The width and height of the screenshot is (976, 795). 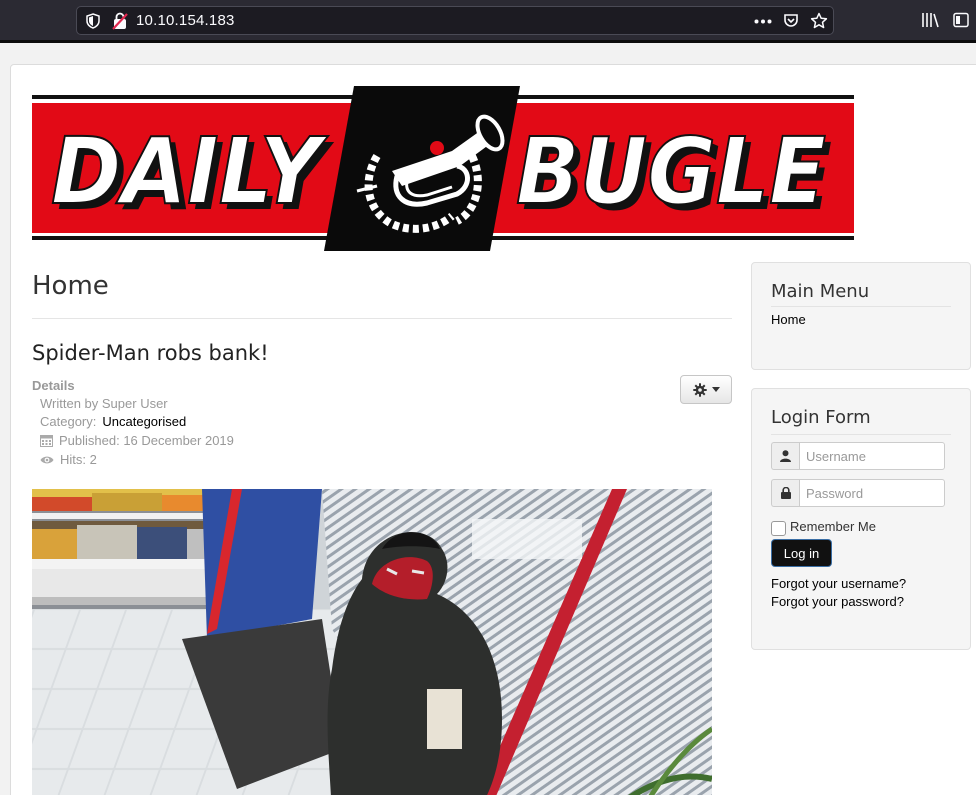 What do you see at coordinates (872, 456) in the screenshot?
I see `username-input` at bounding box center [872, 456].